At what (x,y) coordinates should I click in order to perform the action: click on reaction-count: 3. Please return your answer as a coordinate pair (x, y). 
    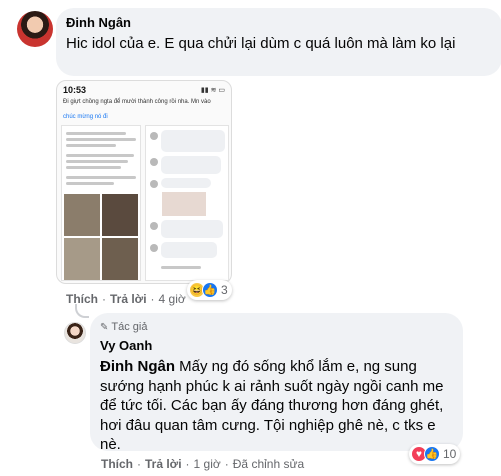
    Looking at the image, I should click on (224, 290).